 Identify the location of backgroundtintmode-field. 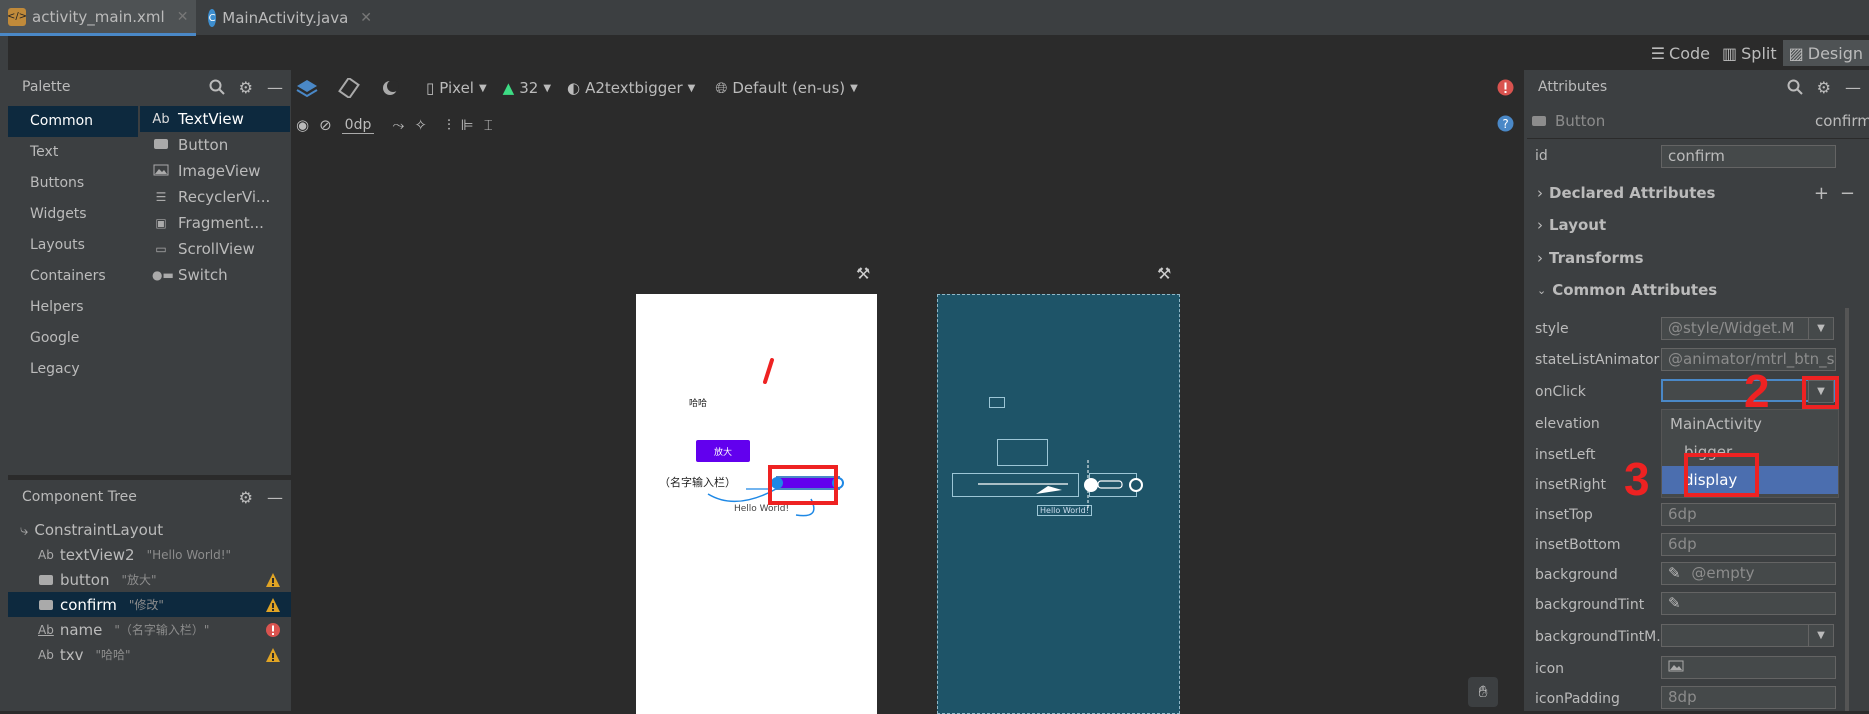
(1735, 635).